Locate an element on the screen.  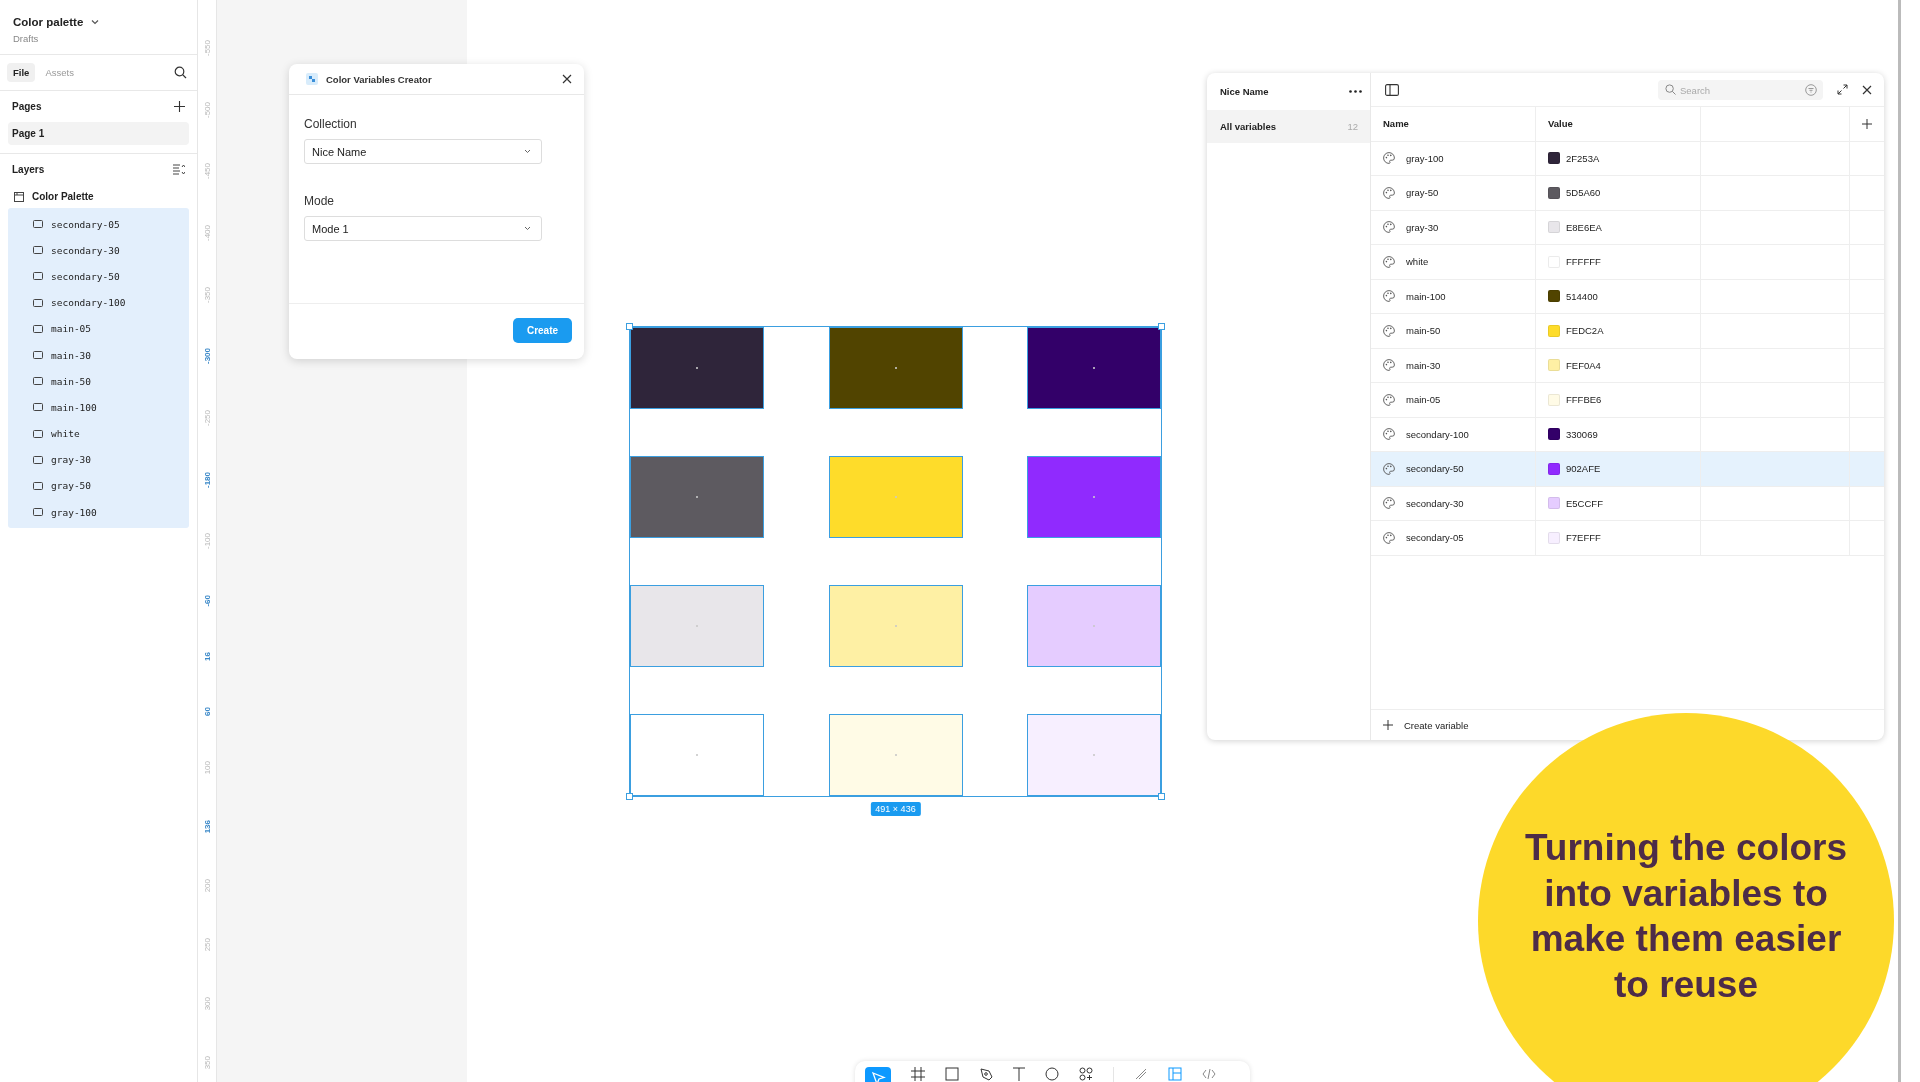
variable-row: gray-50 5D5A60 is located at coordinates (1627, 193).